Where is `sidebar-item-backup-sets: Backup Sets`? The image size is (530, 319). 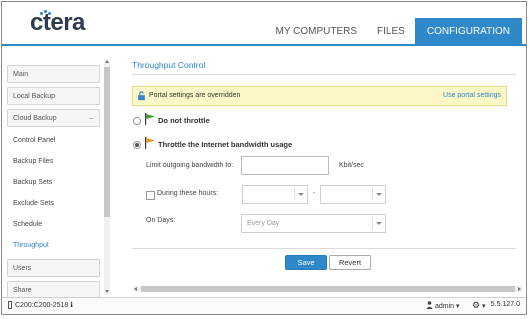 sidebar-item-backup-sets: Backup Sets is located at coordinates (32, 183).